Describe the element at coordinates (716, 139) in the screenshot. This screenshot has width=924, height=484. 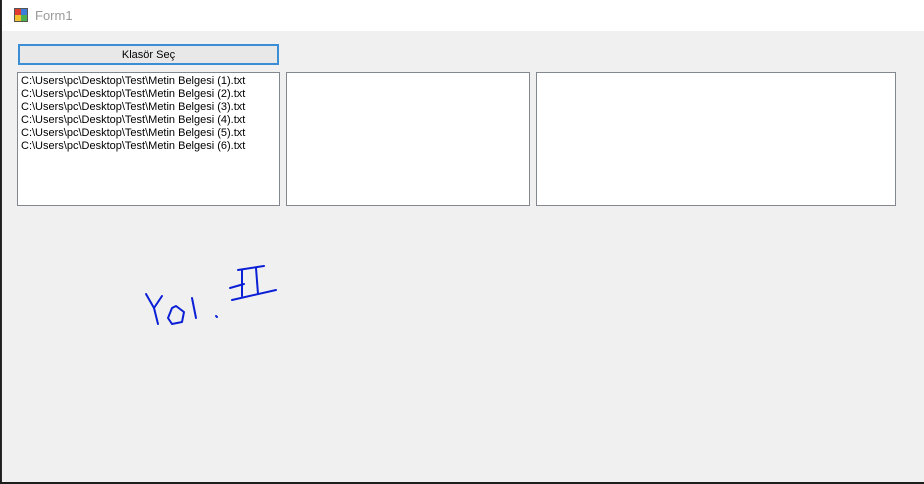
I see `third-list-box` at that location.